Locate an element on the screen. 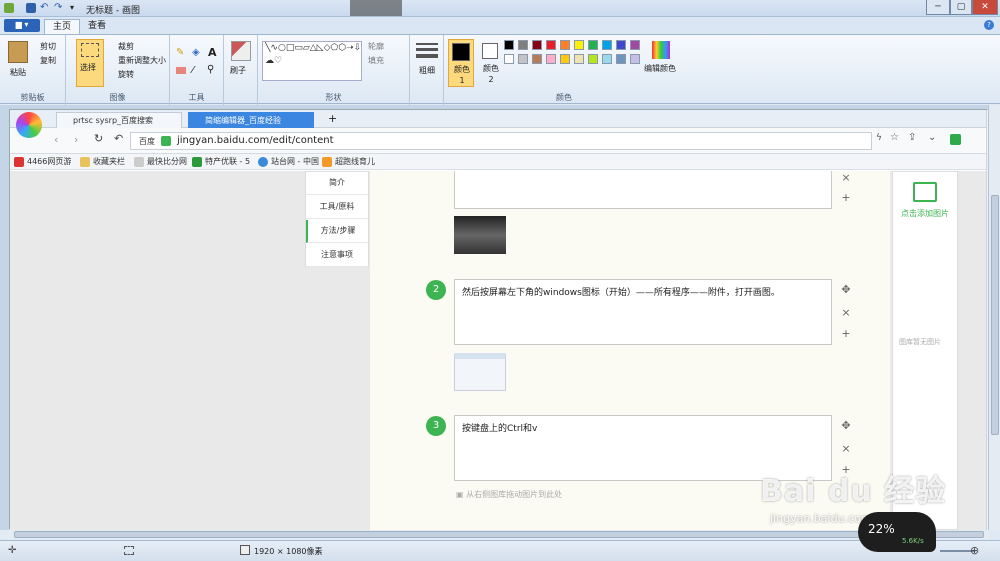 The width and height of the screenshot is (1000, 561). edit-colors-icon is located at coordinates (661, 50).